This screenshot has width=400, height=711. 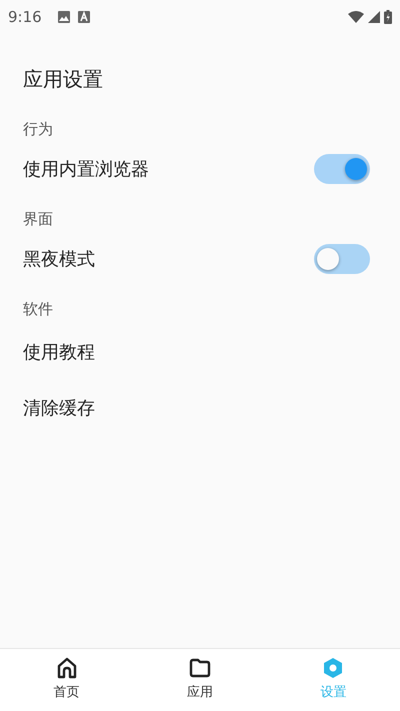 I want to click on home-icon, so click(x=67, y=668).